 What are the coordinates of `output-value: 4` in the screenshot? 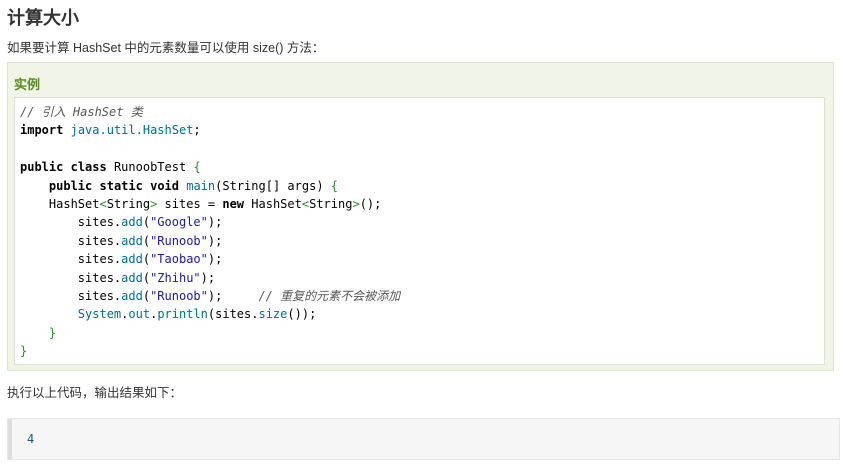 It's located at (31, 439).